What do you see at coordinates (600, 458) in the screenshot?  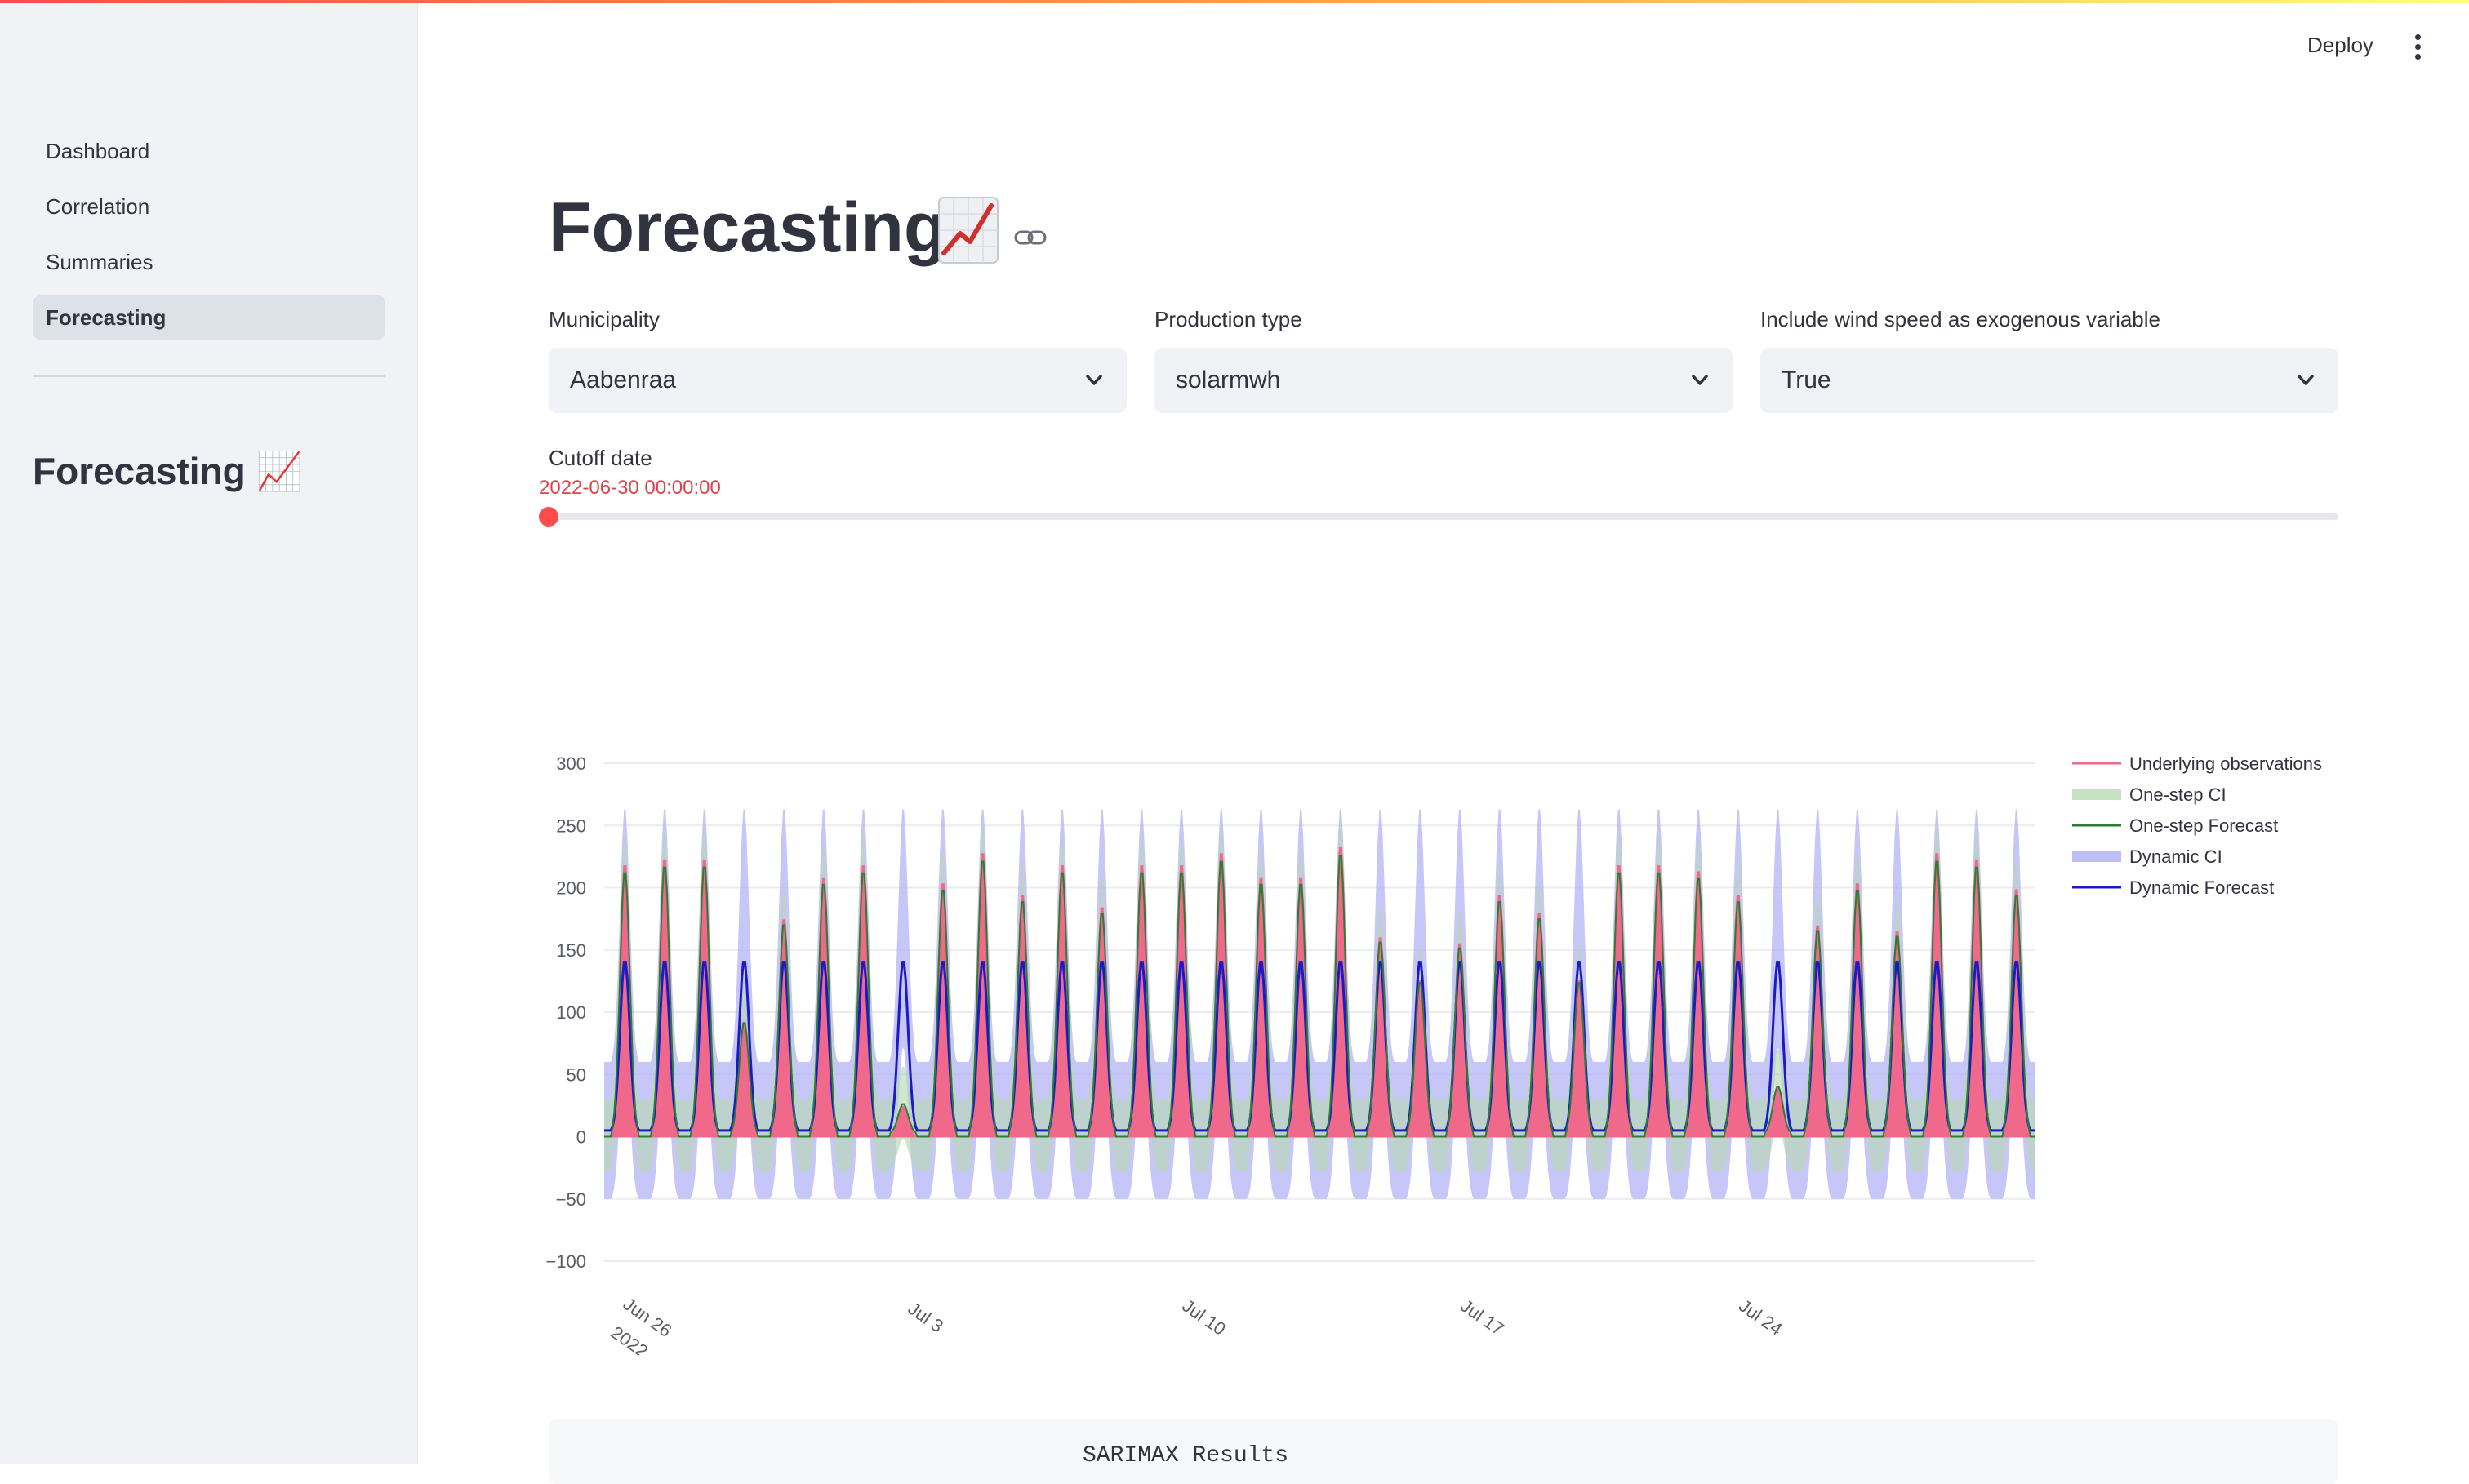 I see `cutoff-date-label: Cutoff date` at bounding box center [600, 458].